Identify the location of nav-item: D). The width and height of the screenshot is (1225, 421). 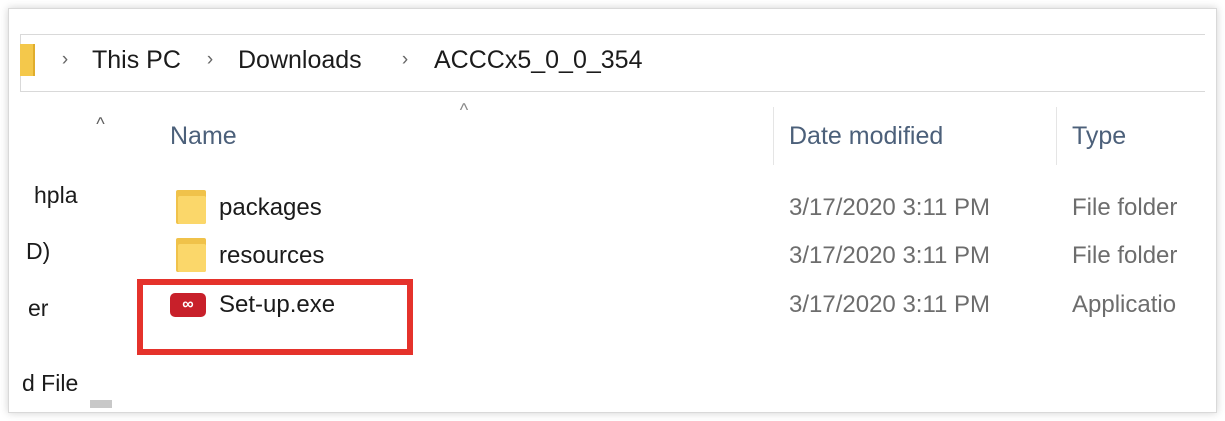
(38, 251).